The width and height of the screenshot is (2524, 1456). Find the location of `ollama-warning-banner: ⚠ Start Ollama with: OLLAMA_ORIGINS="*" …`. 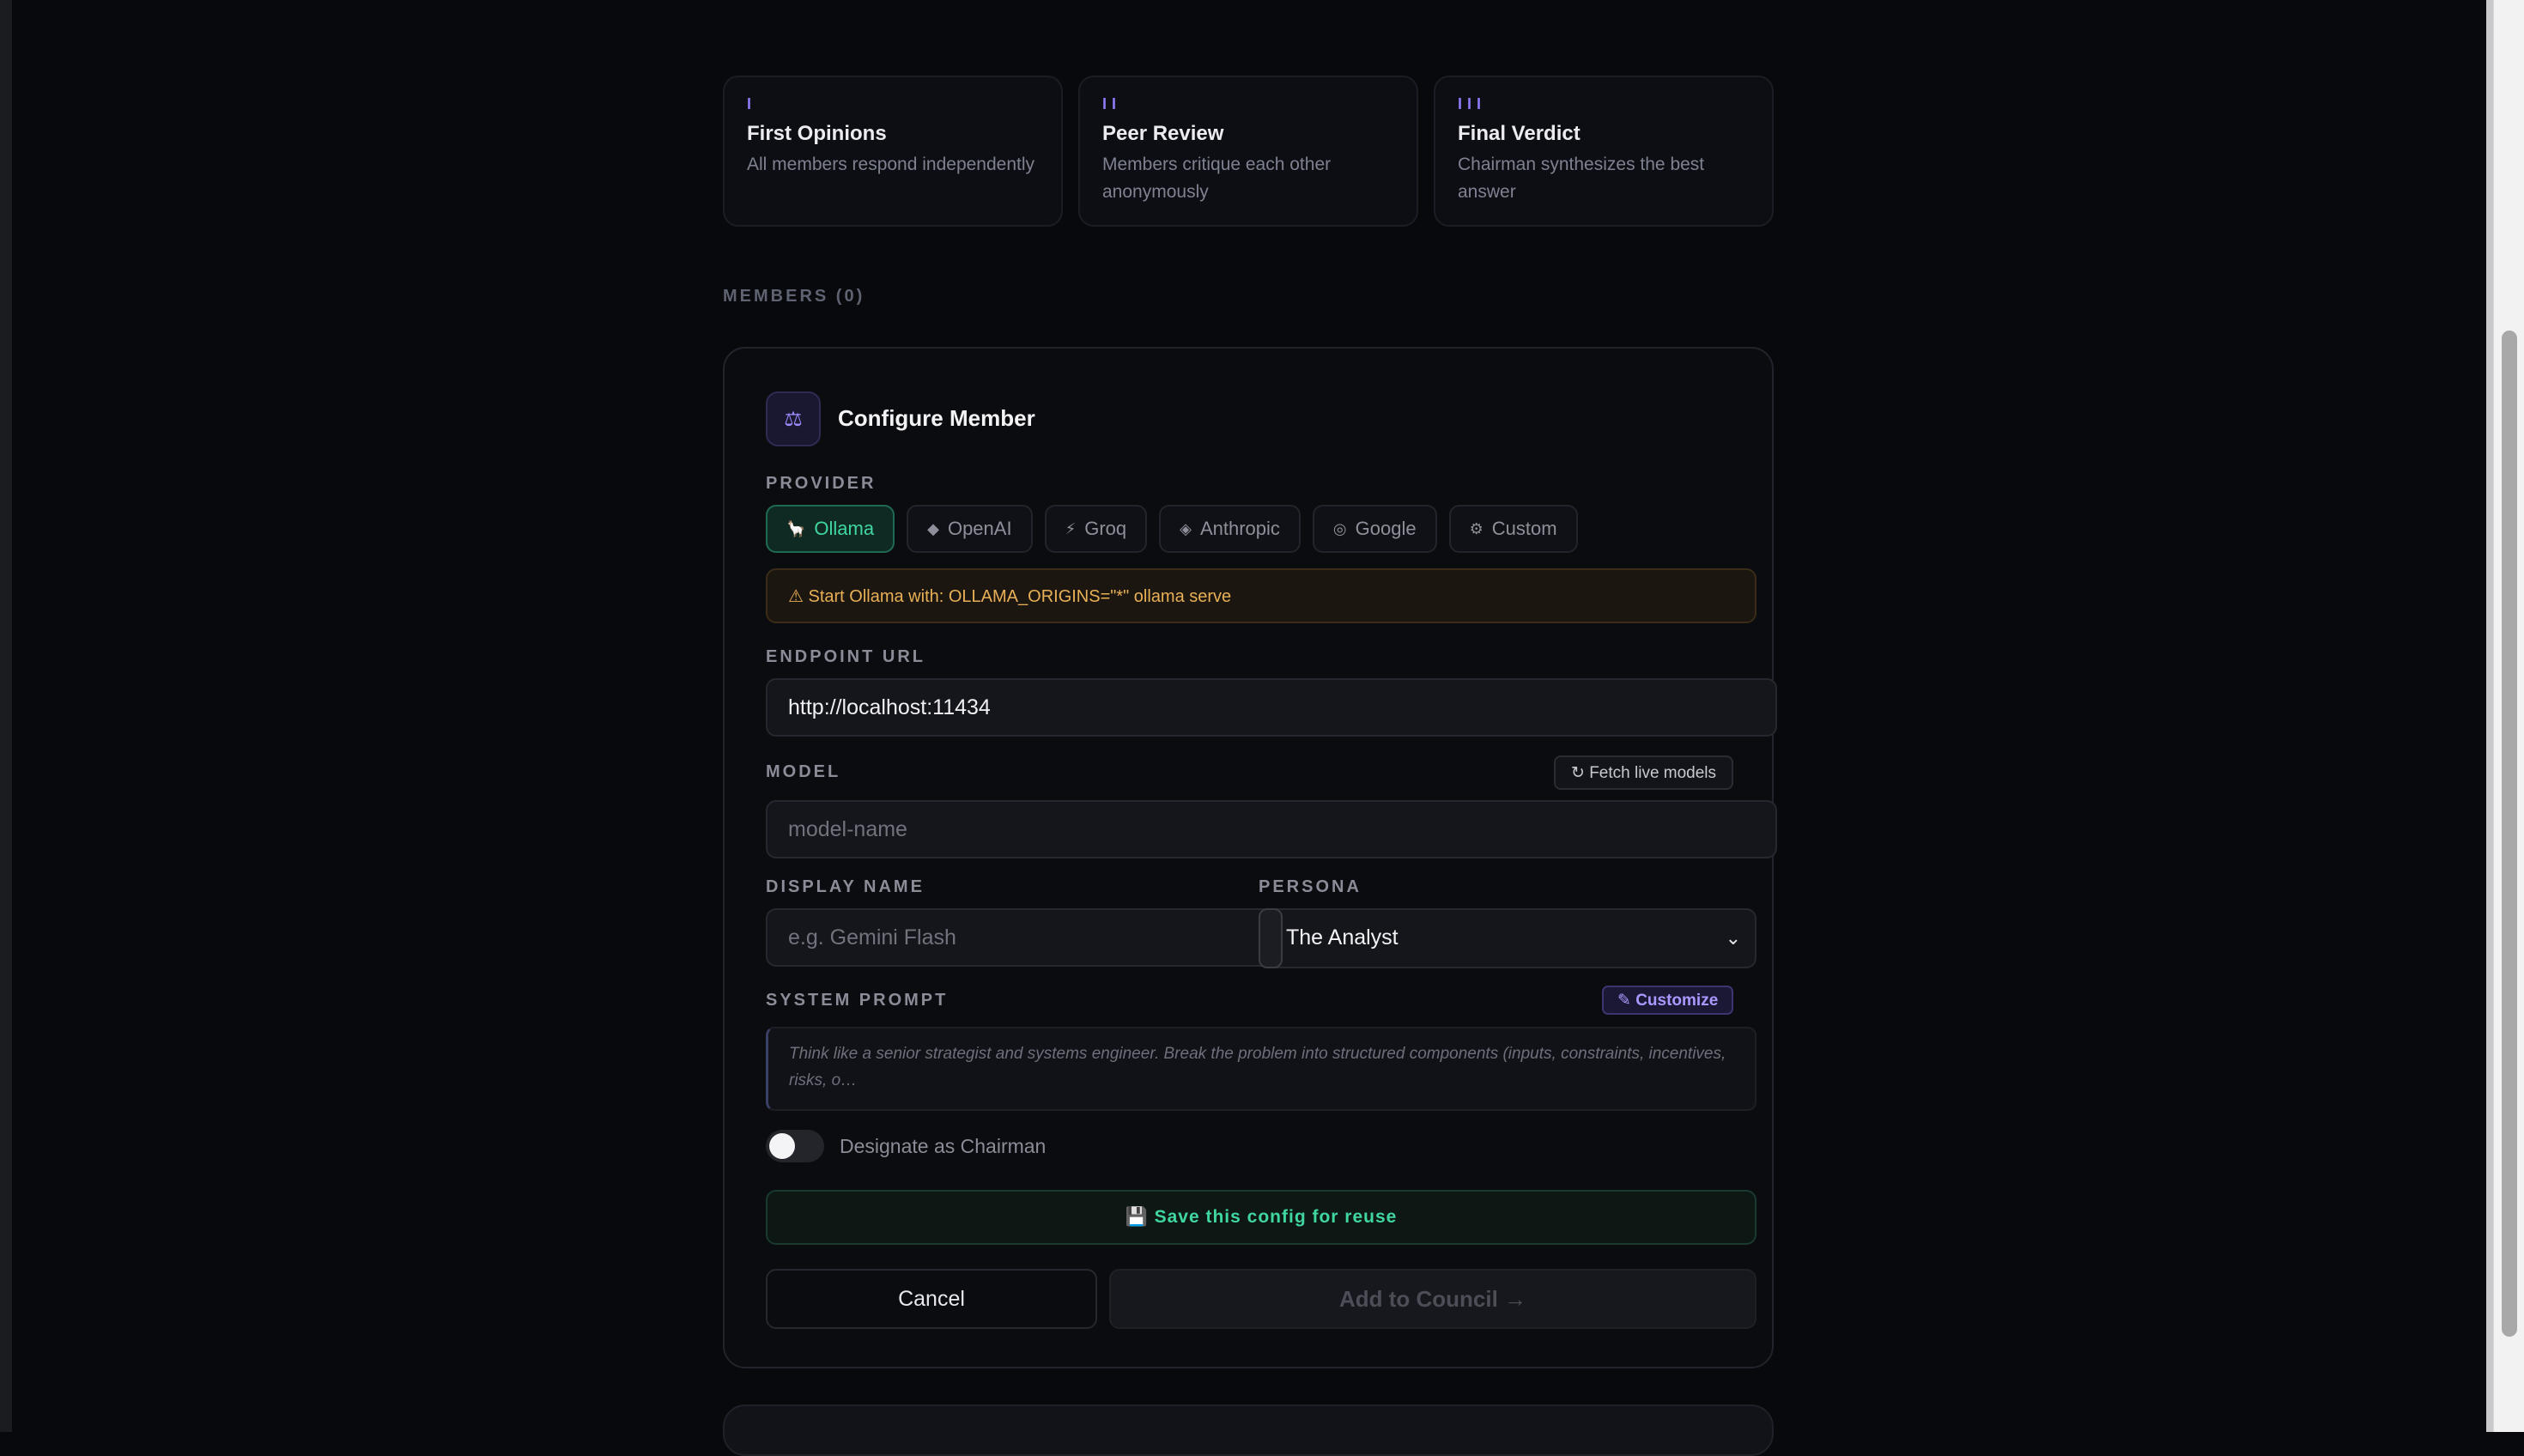

ollama-warning-banner: ⚠ Start Ollama with: OLLAMA_ORIGINS="*" … is located at coordinates (1261, 596).